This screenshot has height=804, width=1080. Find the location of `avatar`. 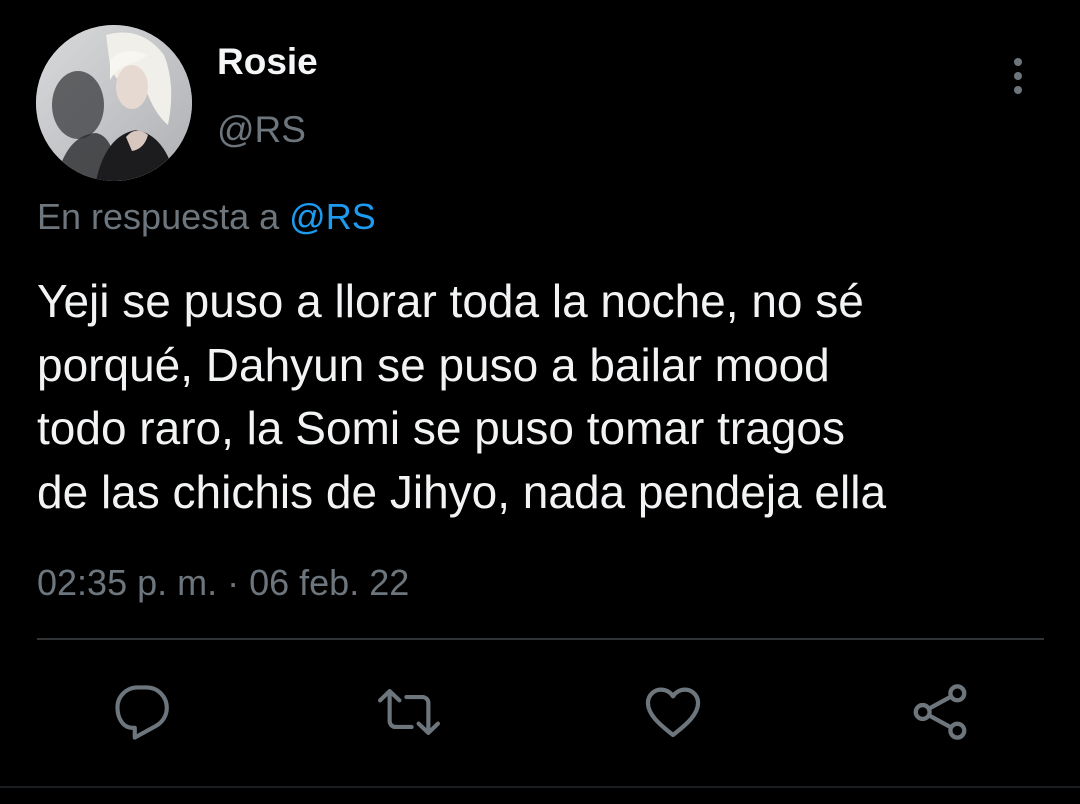

avatar is located at coordinates (114, 103).